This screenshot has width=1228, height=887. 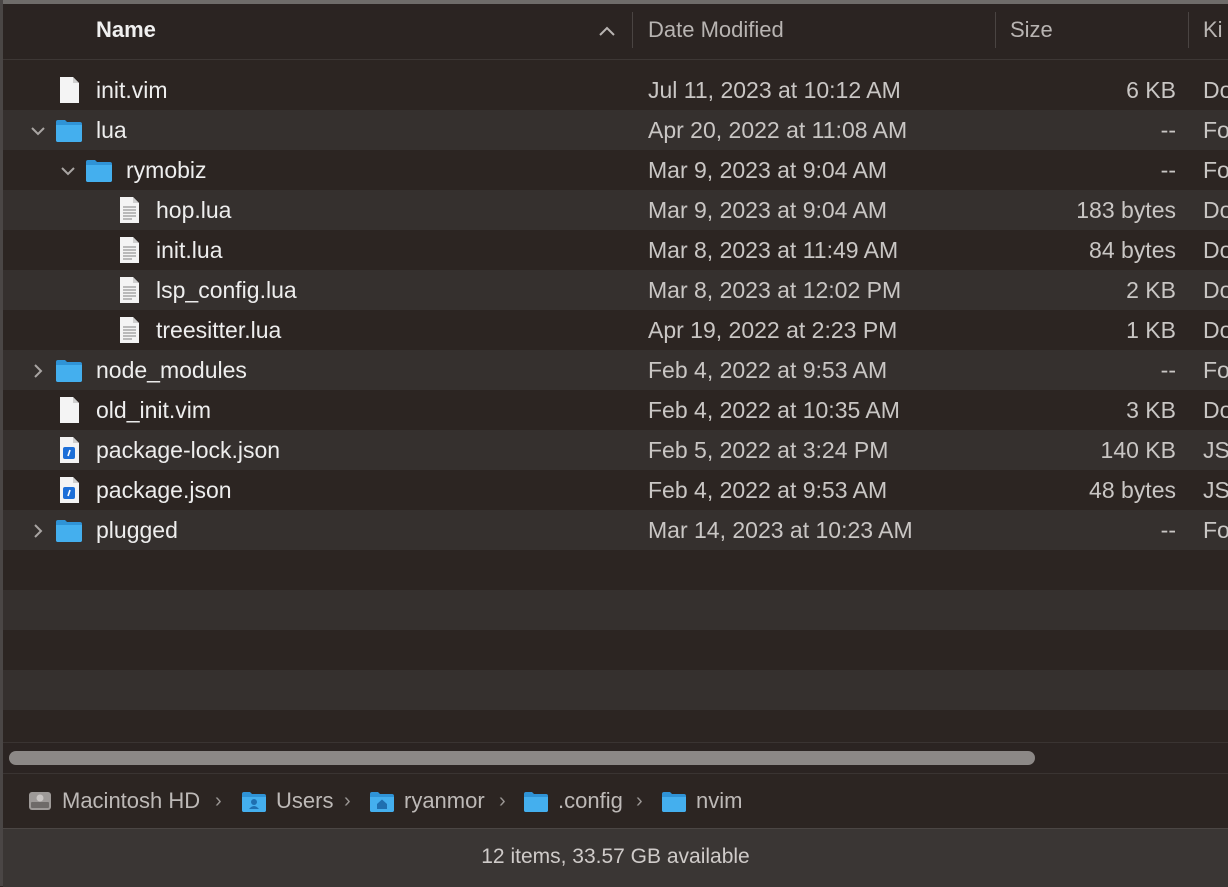 I want to click on path-item-nvim: nvim, so click(x=719, y=801).